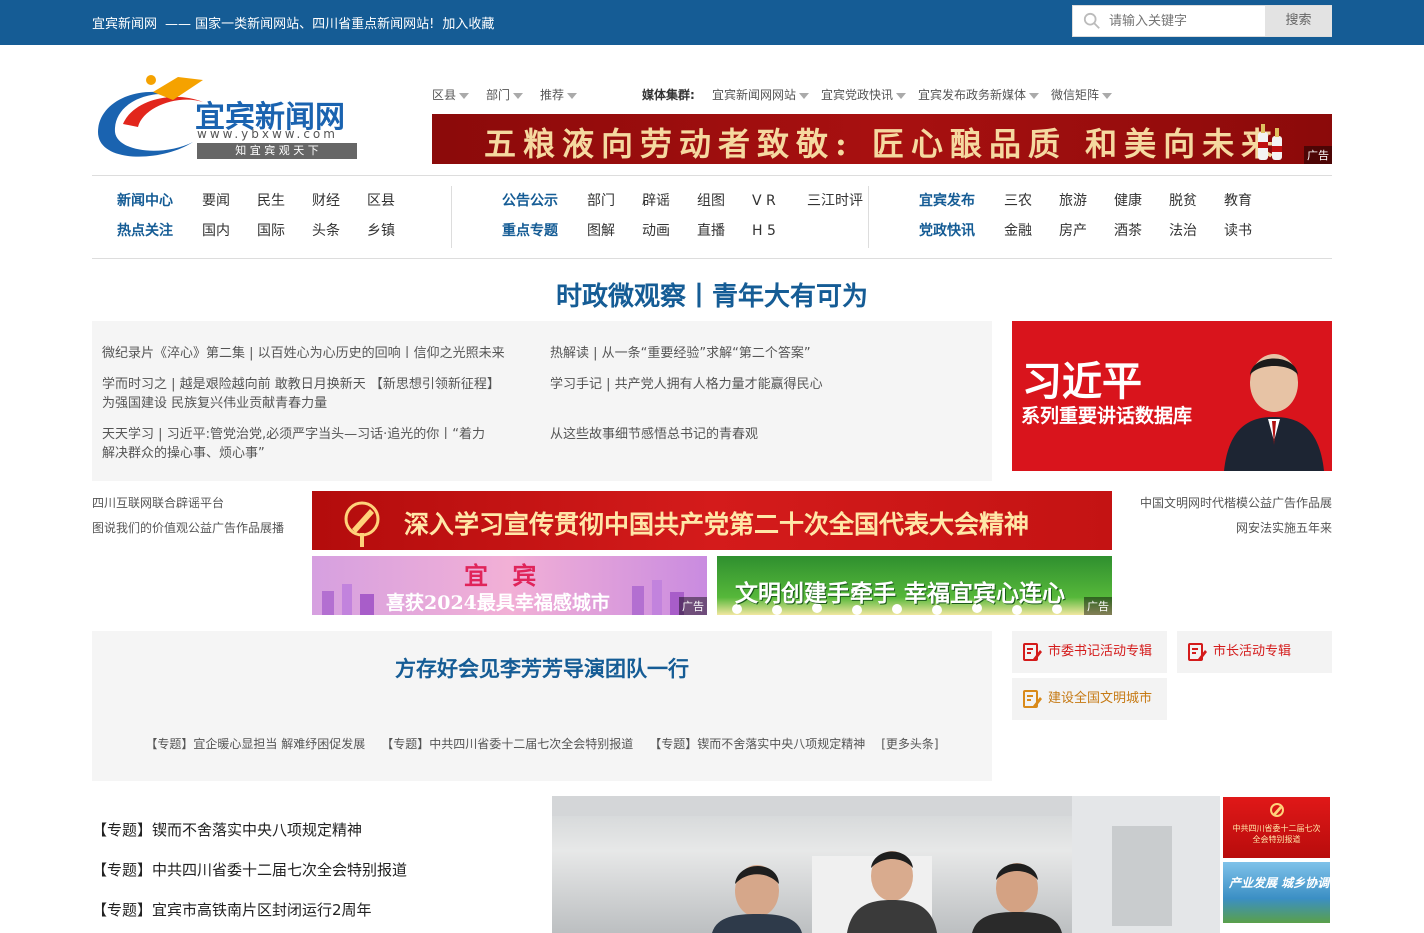 This screenshot has width=1424, height=933. I want to click on nav-lvyou: 旅游, so click(1086, 201).